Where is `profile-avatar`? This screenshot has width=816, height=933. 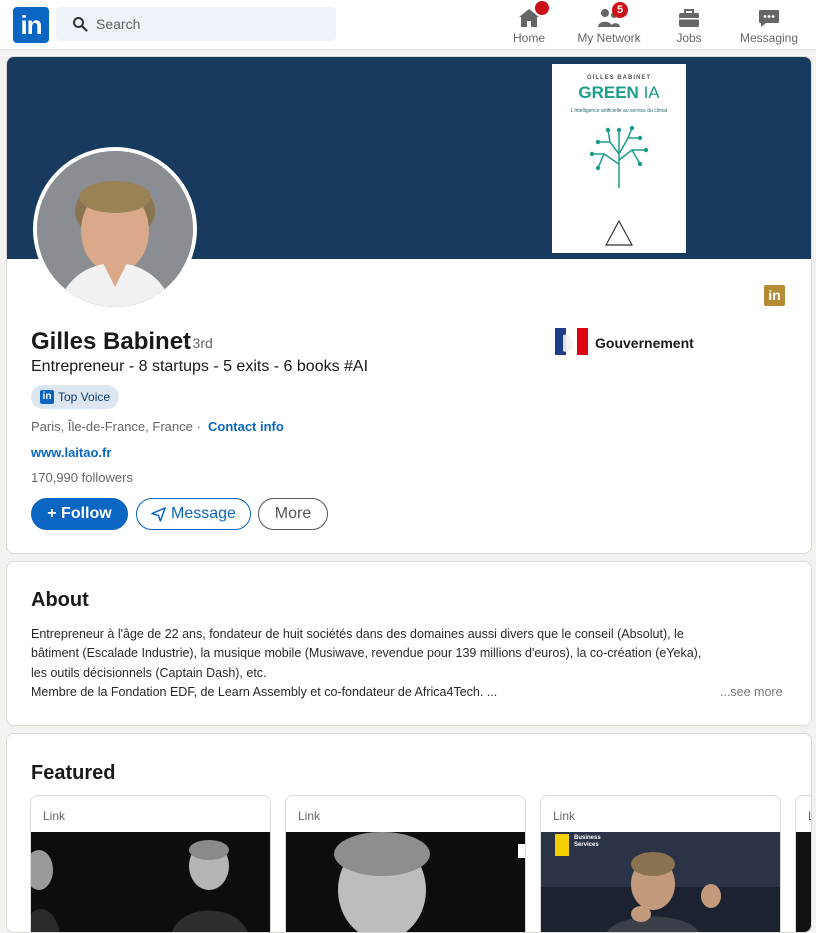
profile-avatar is located at coordinates (115, 229).